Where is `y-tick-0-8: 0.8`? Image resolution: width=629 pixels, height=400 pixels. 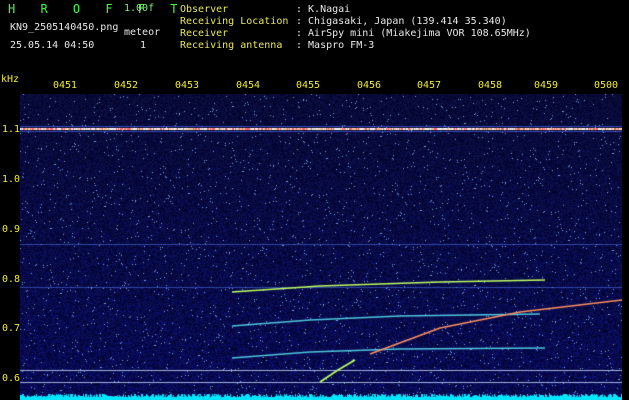 y-tick-0-8: 0.8 is located at coordinates (11, 279).